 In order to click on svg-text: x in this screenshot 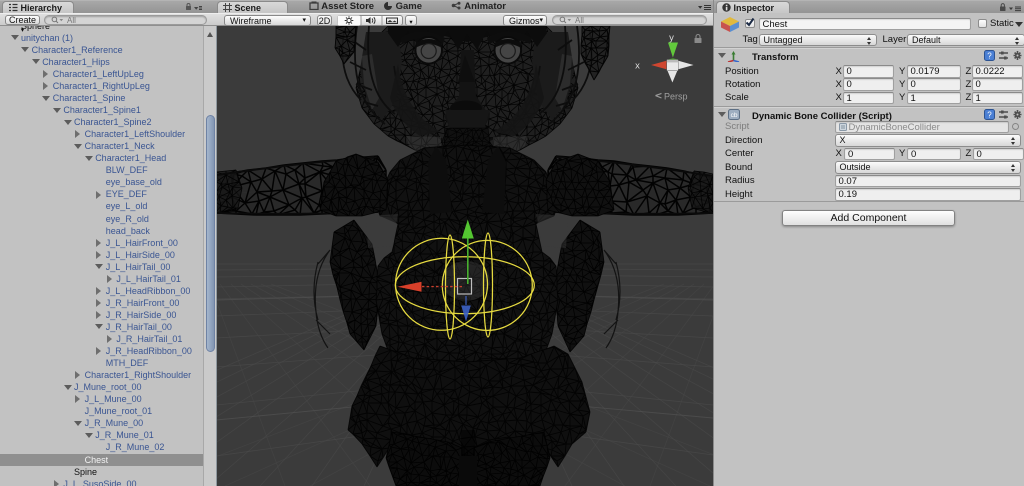, I will do `click(637, 66)`.